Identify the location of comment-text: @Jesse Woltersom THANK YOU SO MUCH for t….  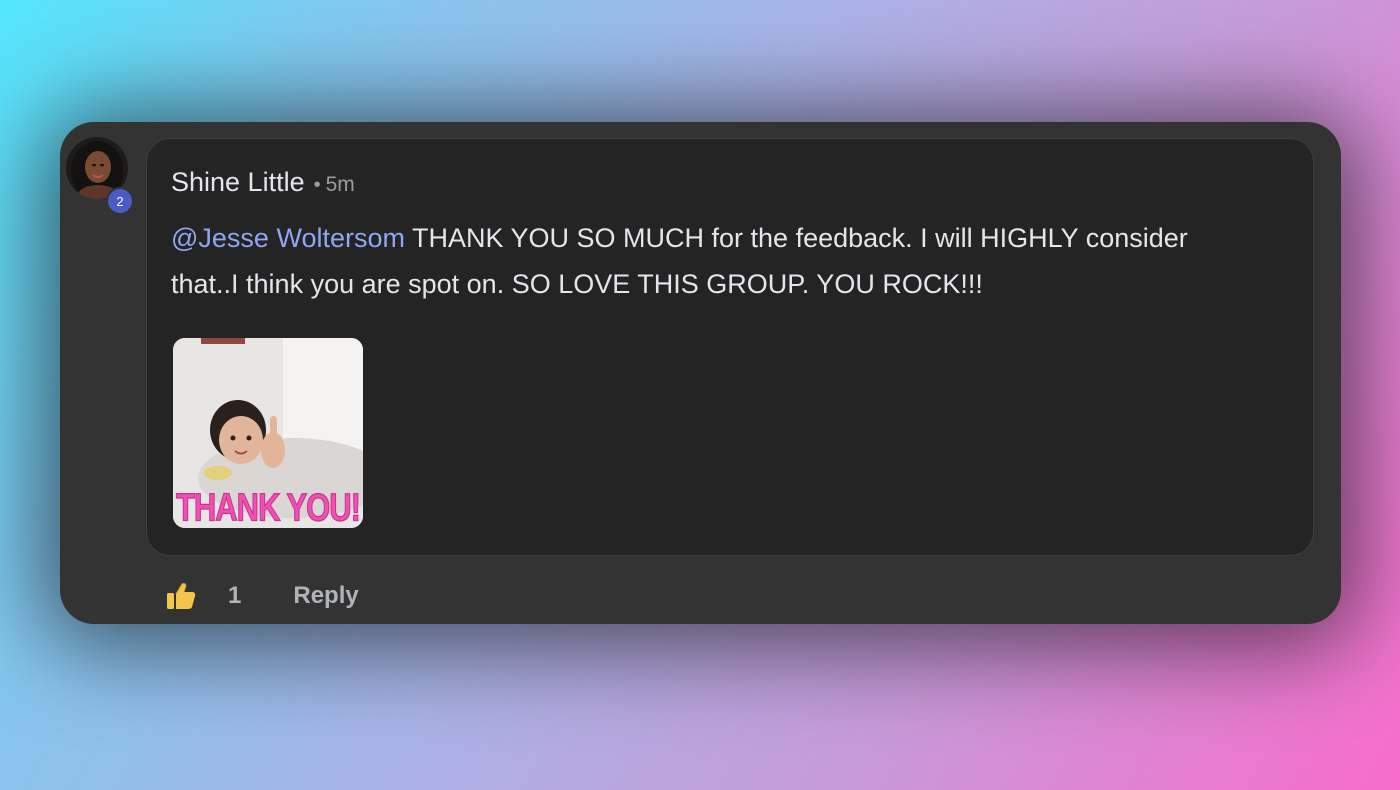
(711, 261).